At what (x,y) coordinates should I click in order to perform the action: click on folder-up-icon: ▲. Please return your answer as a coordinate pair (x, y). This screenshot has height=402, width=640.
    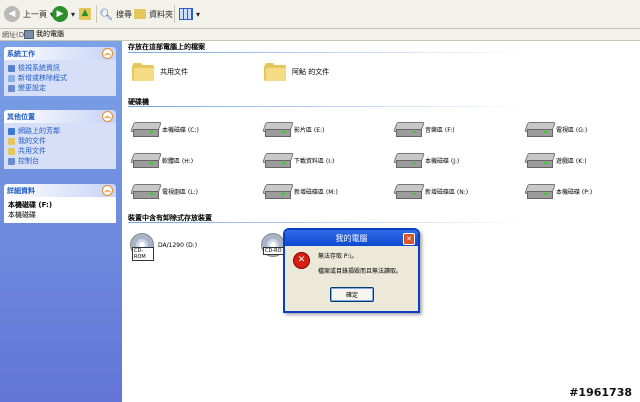
    Looking at the image, I should click on (85, 14).